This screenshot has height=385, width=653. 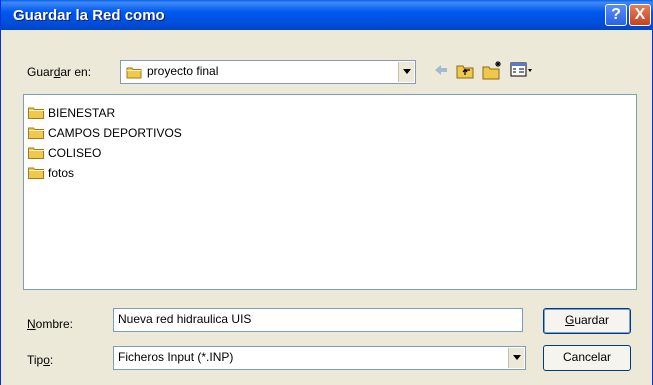 I want to click on dialog-title: Guardar la Red como, so click(x=89, y=15).